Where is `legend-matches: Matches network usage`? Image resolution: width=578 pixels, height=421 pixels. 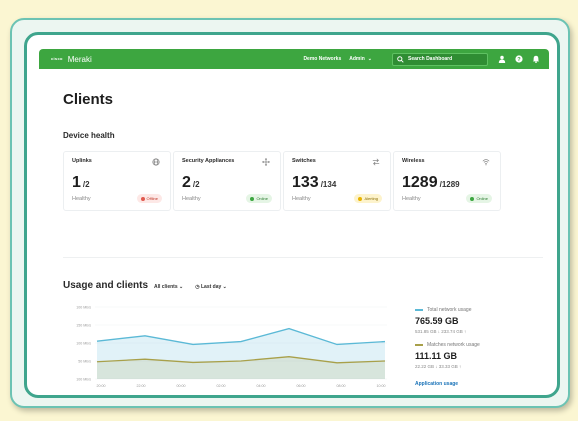 legend-matches: Matches network usage is located at coordinates (475, 345).